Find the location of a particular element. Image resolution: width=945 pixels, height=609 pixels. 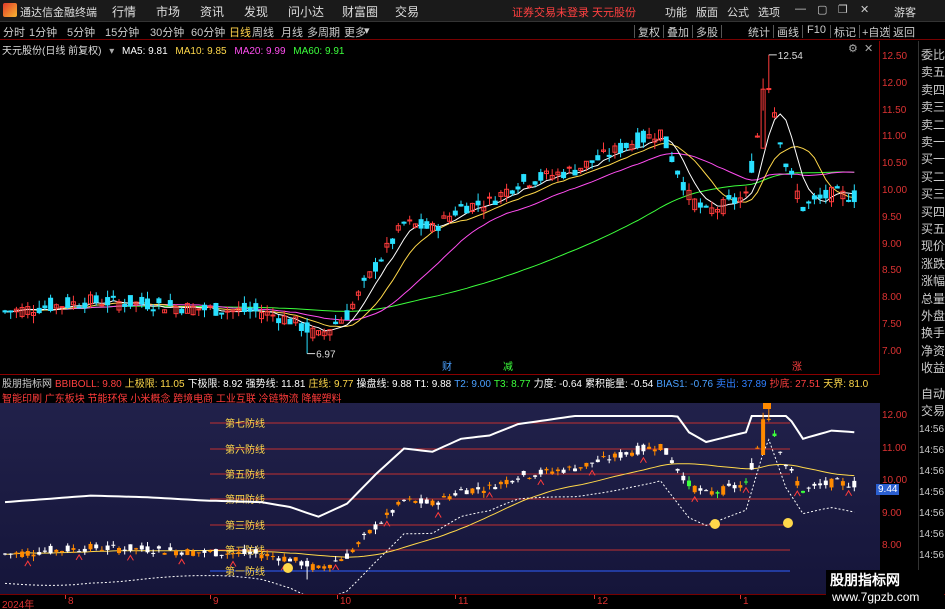

period-fenshi: 分时 is located at coordinates (14, 32).